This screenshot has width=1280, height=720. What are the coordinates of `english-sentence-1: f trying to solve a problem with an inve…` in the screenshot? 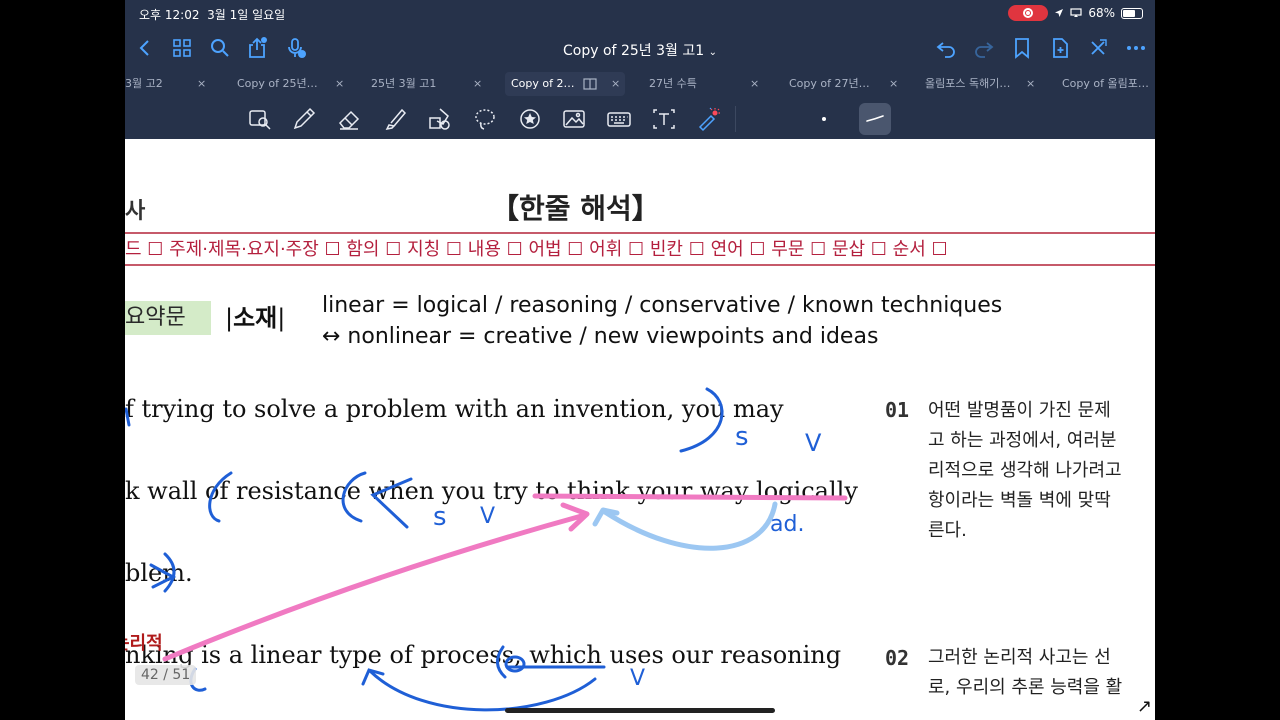 It's located at (454, 409).